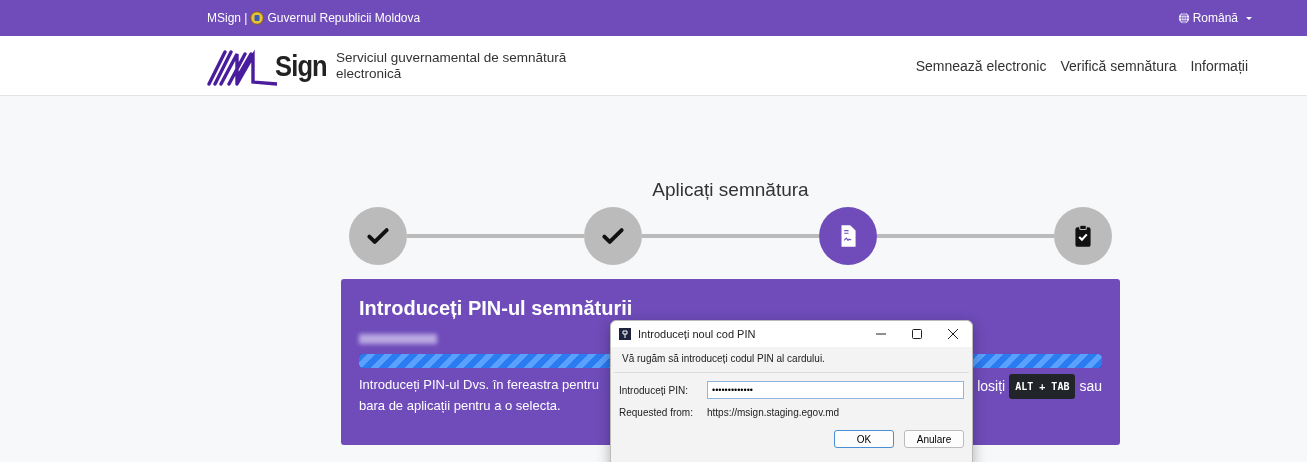 The image size is (1307, 462). I want to click on instruction-text: Introduceți PIN-ul Dvs. în fereastra pentru, so click(479, 385).